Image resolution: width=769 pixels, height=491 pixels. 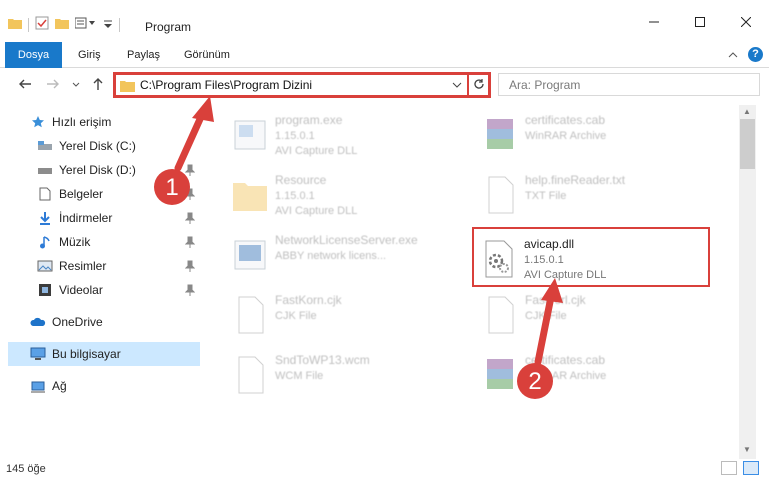 What do you see at coordinates (45, 242) in the screenshot?
I see `music-icon` at bounding box center [45, 242].